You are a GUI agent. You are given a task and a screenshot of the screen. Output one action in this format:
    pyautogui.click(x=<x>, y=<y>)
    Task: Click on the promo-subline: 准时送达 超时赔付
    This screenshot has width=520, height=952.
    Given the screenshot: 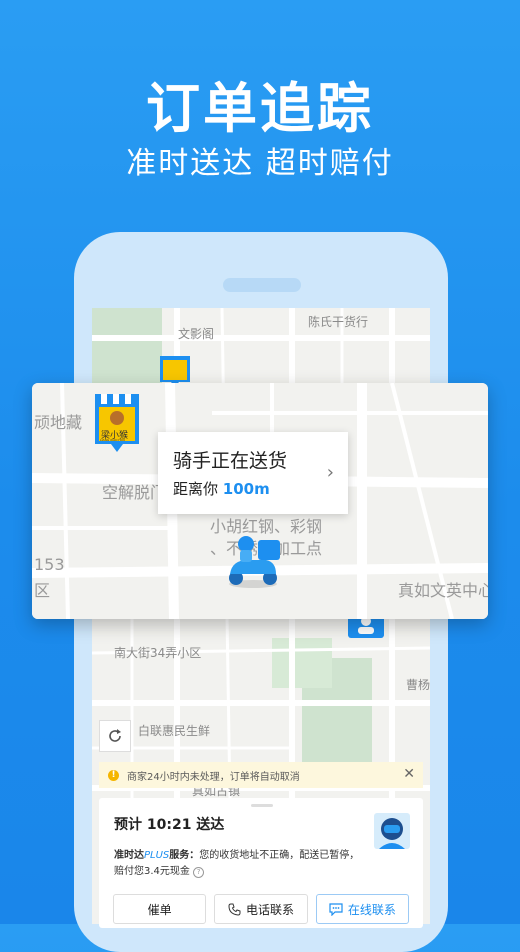 What is the action you would take?
    pyautogui.click(x=260, y=163)
    